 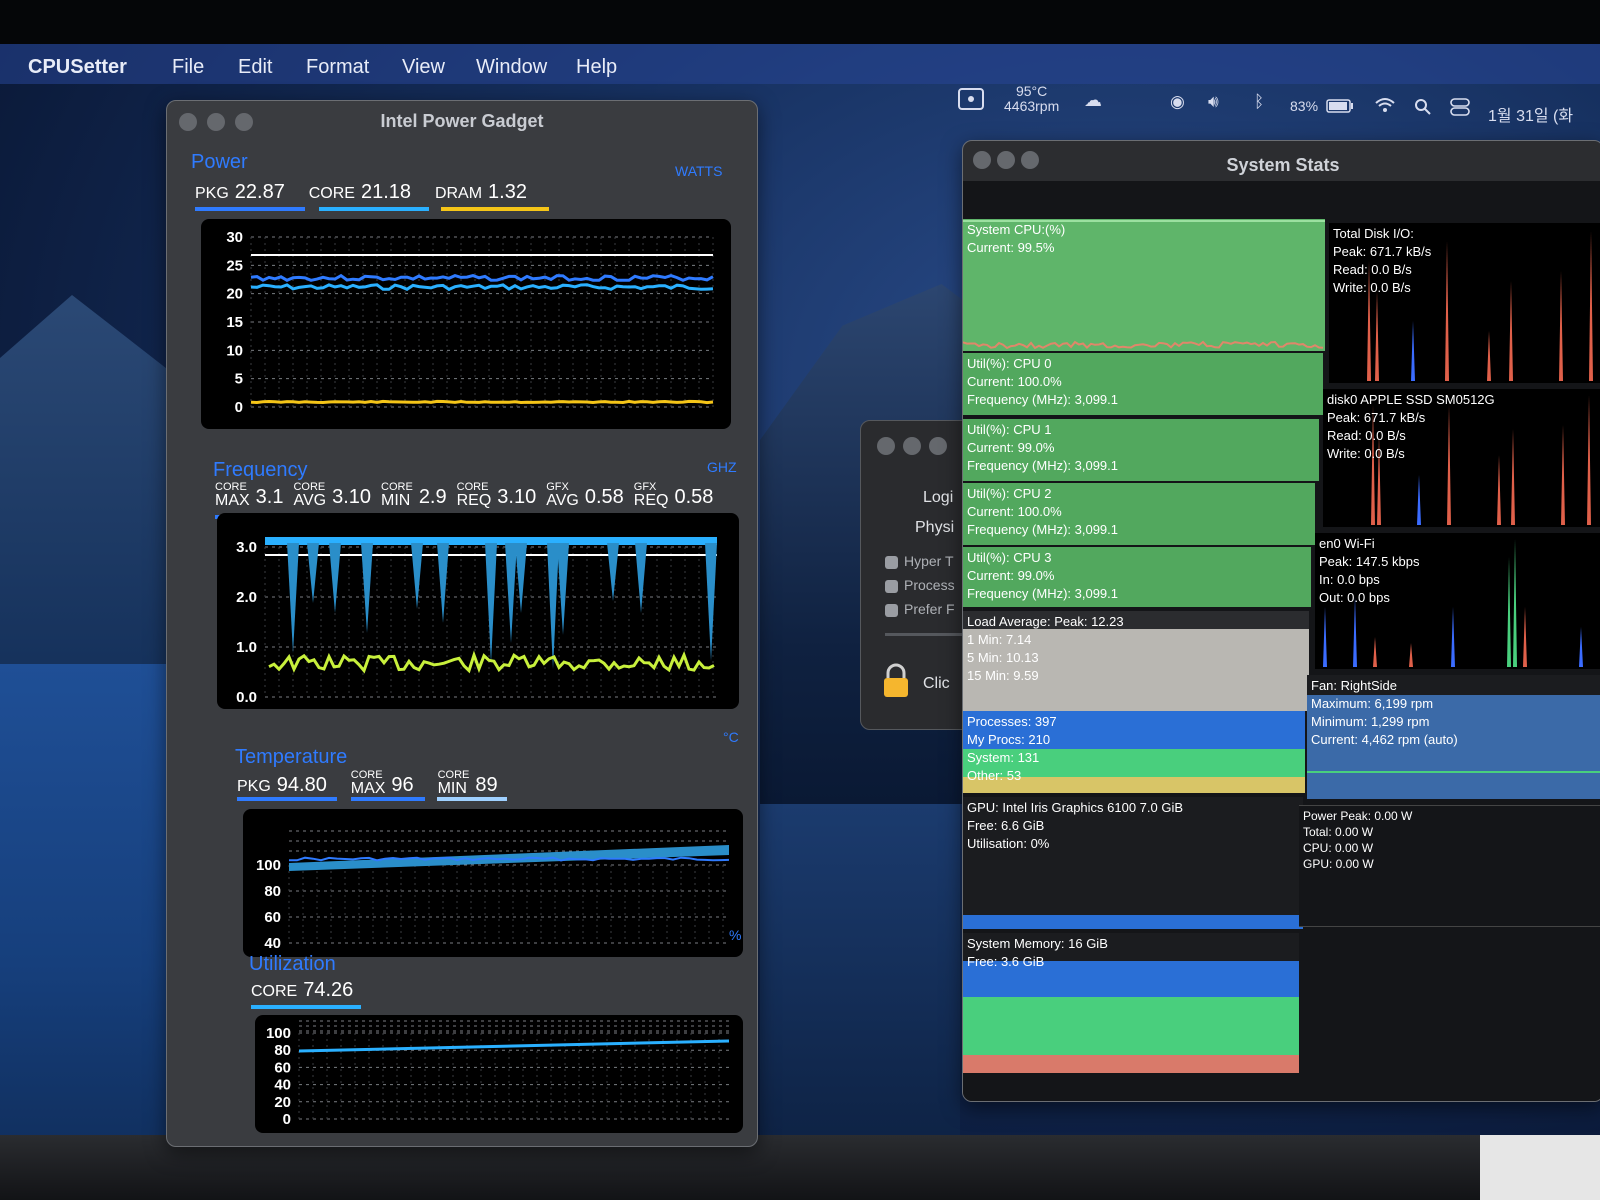 What do you see at coordinates (337, 67) in the screenshot?
I see `menu-format: Format` at bounding box center [337, 67].